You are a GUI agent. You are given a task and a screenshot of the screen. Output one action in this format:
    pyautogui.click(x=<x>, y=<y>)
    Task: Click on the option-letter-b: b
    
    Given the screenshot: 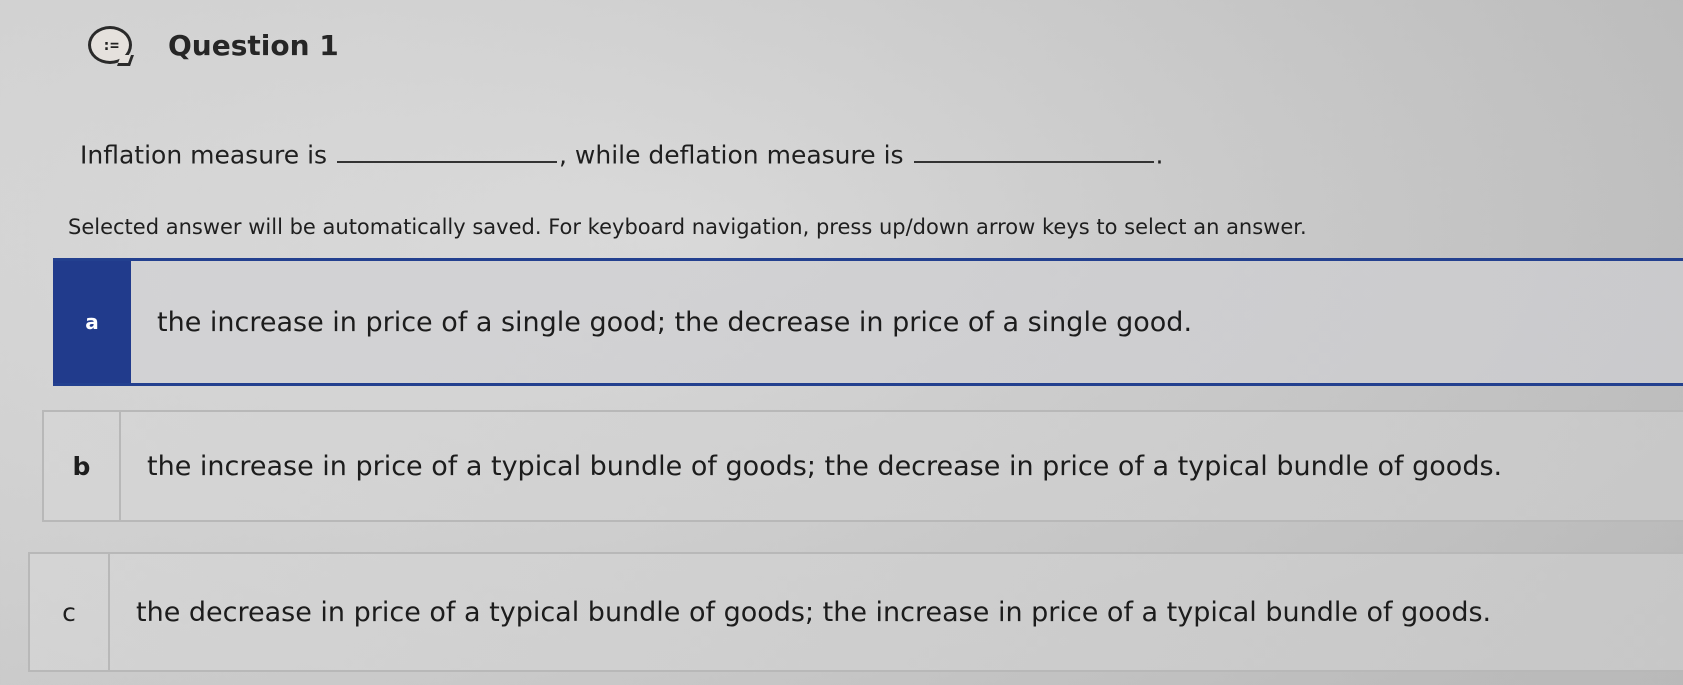 What is the action you would take?
    pyautogui.click(x=82, y=466)
    